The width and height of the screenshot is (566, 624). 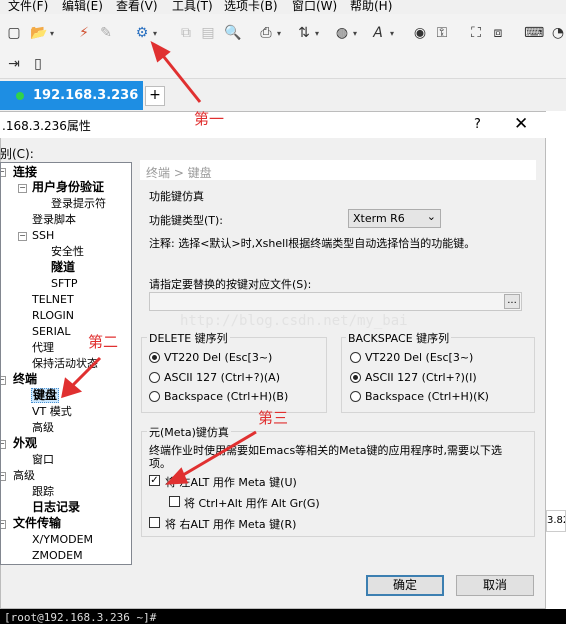 What do you see at coordinates (177, 476) in the screenshot?
I see `annotation-arrowhead-third` at bounding box center [177, 476].